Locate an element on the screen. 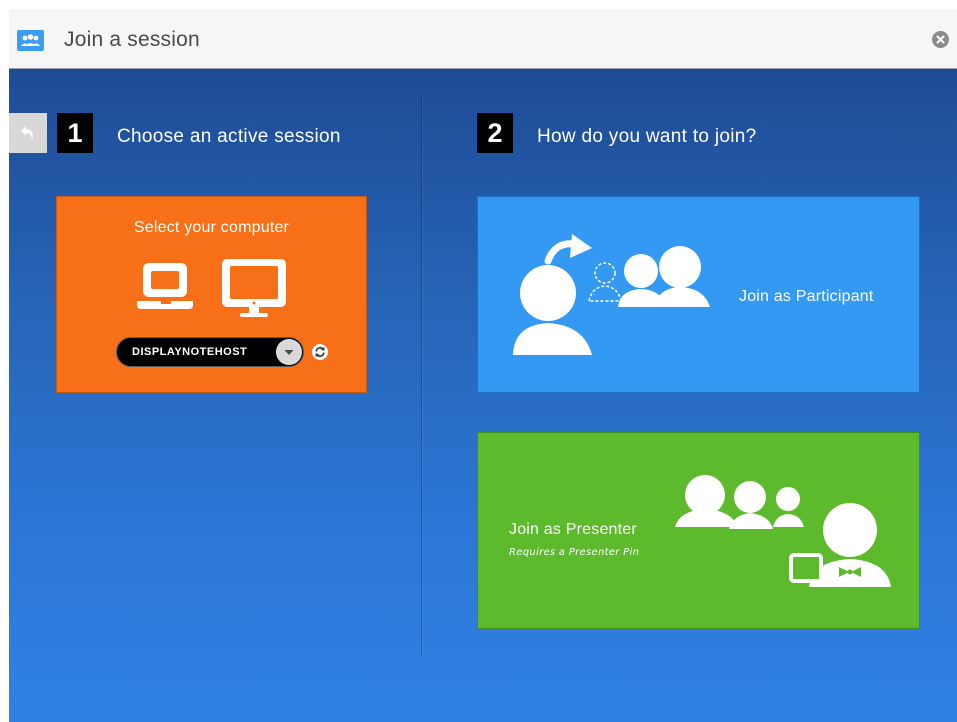 The width and height of the screenshot is (957, 722). desktop-monitor-icon is located at coordinates (255, 290).